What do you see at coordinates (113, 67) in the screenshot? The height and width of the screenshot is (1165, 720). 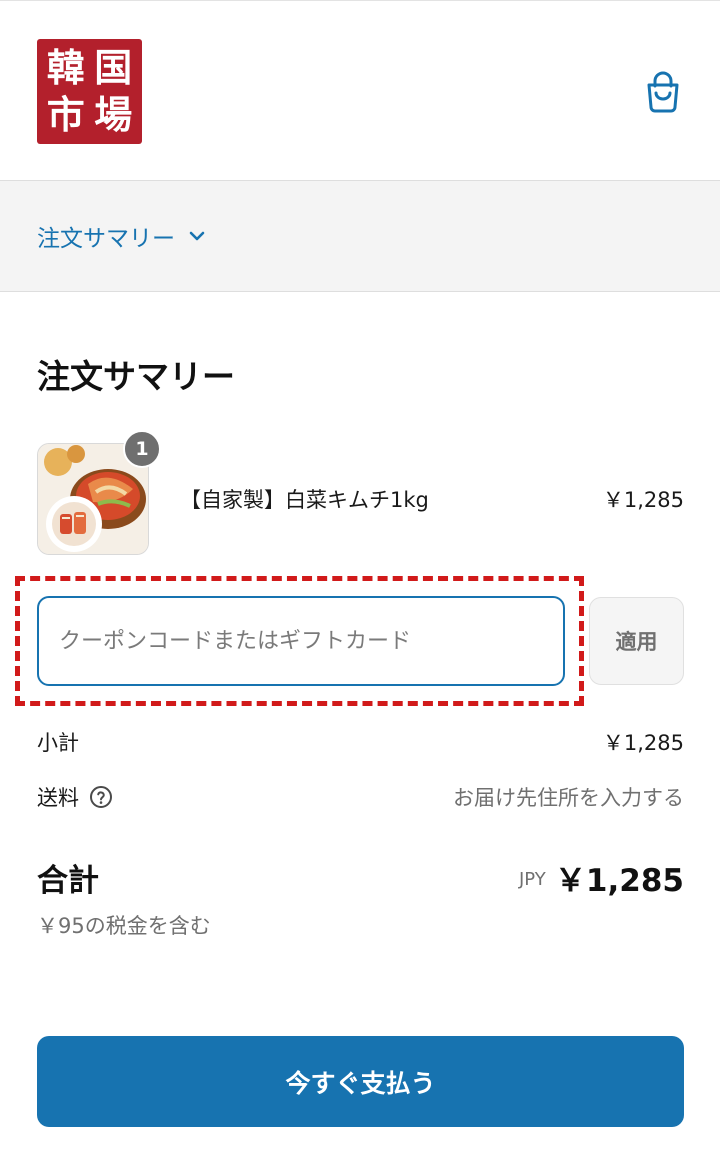 I see `logo-char-2: 国` at bounding box center [113, 67].